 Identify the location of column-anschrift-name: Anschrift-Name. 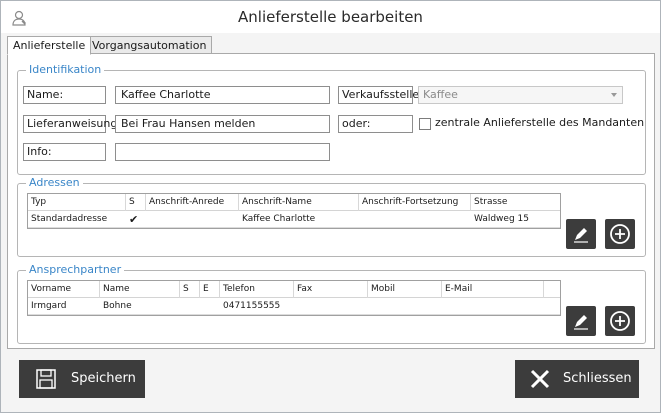
(299, 202).